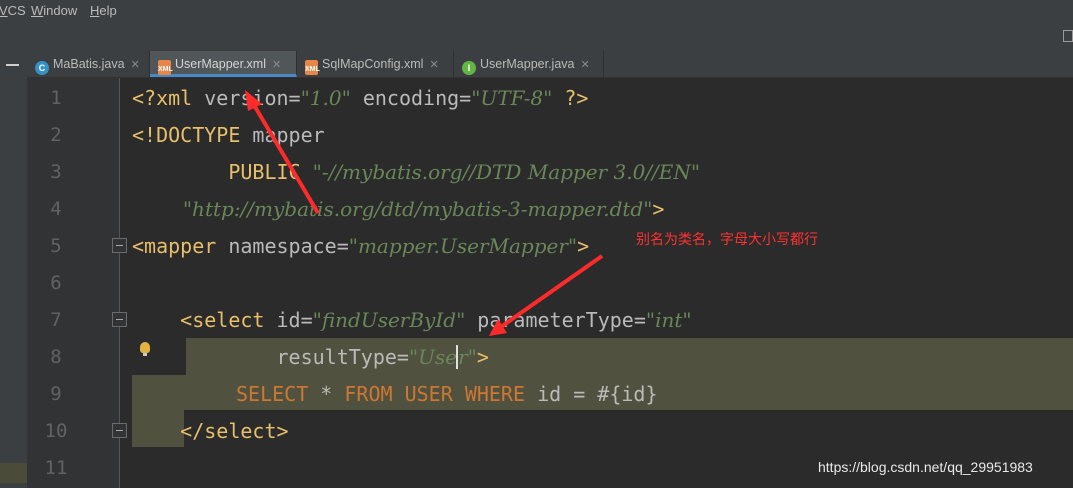 This screenshot has height=488, width=1073. What do you see at coordinates (727, 240) in the screenshot?
I see `annotation-text: 别名为类名，字母大小写都行` at bounding box center [727, 240].